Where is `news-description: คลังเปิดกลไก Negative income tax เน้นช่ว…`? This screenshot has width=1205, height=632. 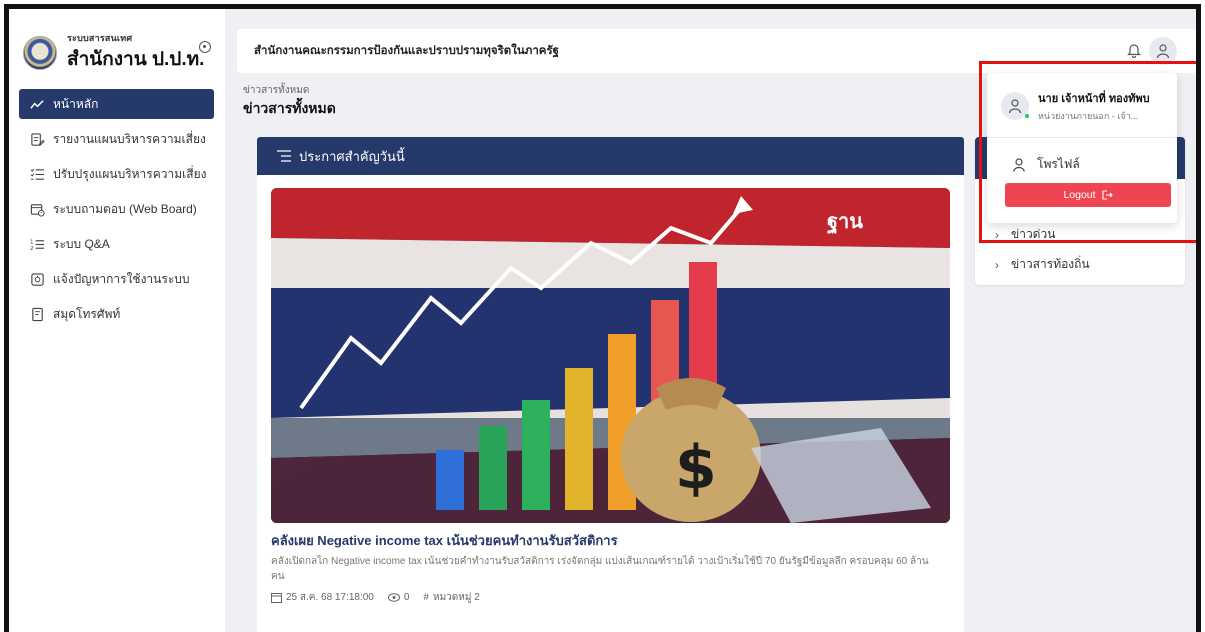 news-description: คลังเปิดกลไก Negative income tax เน้นช่ว… is located at coordinates (600, 569).